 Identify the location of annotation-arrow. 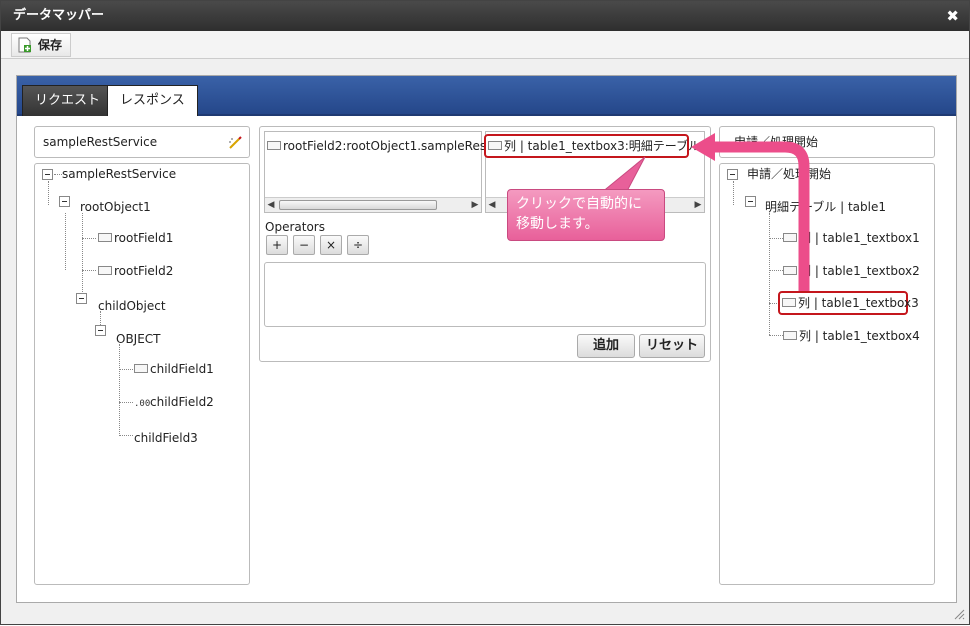
(704, 212).